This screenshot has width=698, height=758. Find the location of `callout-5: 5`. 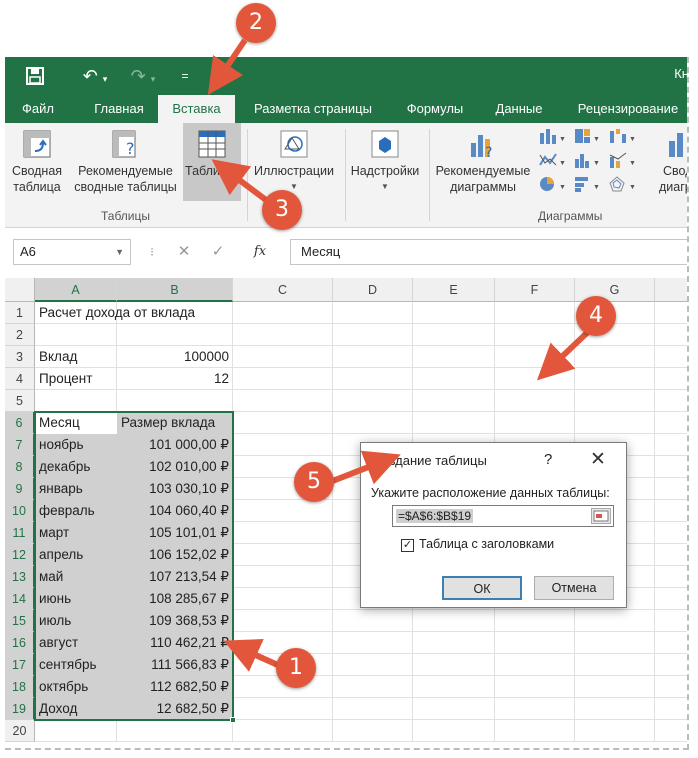

callout-5: 5 is located at coordinates (314, 482).